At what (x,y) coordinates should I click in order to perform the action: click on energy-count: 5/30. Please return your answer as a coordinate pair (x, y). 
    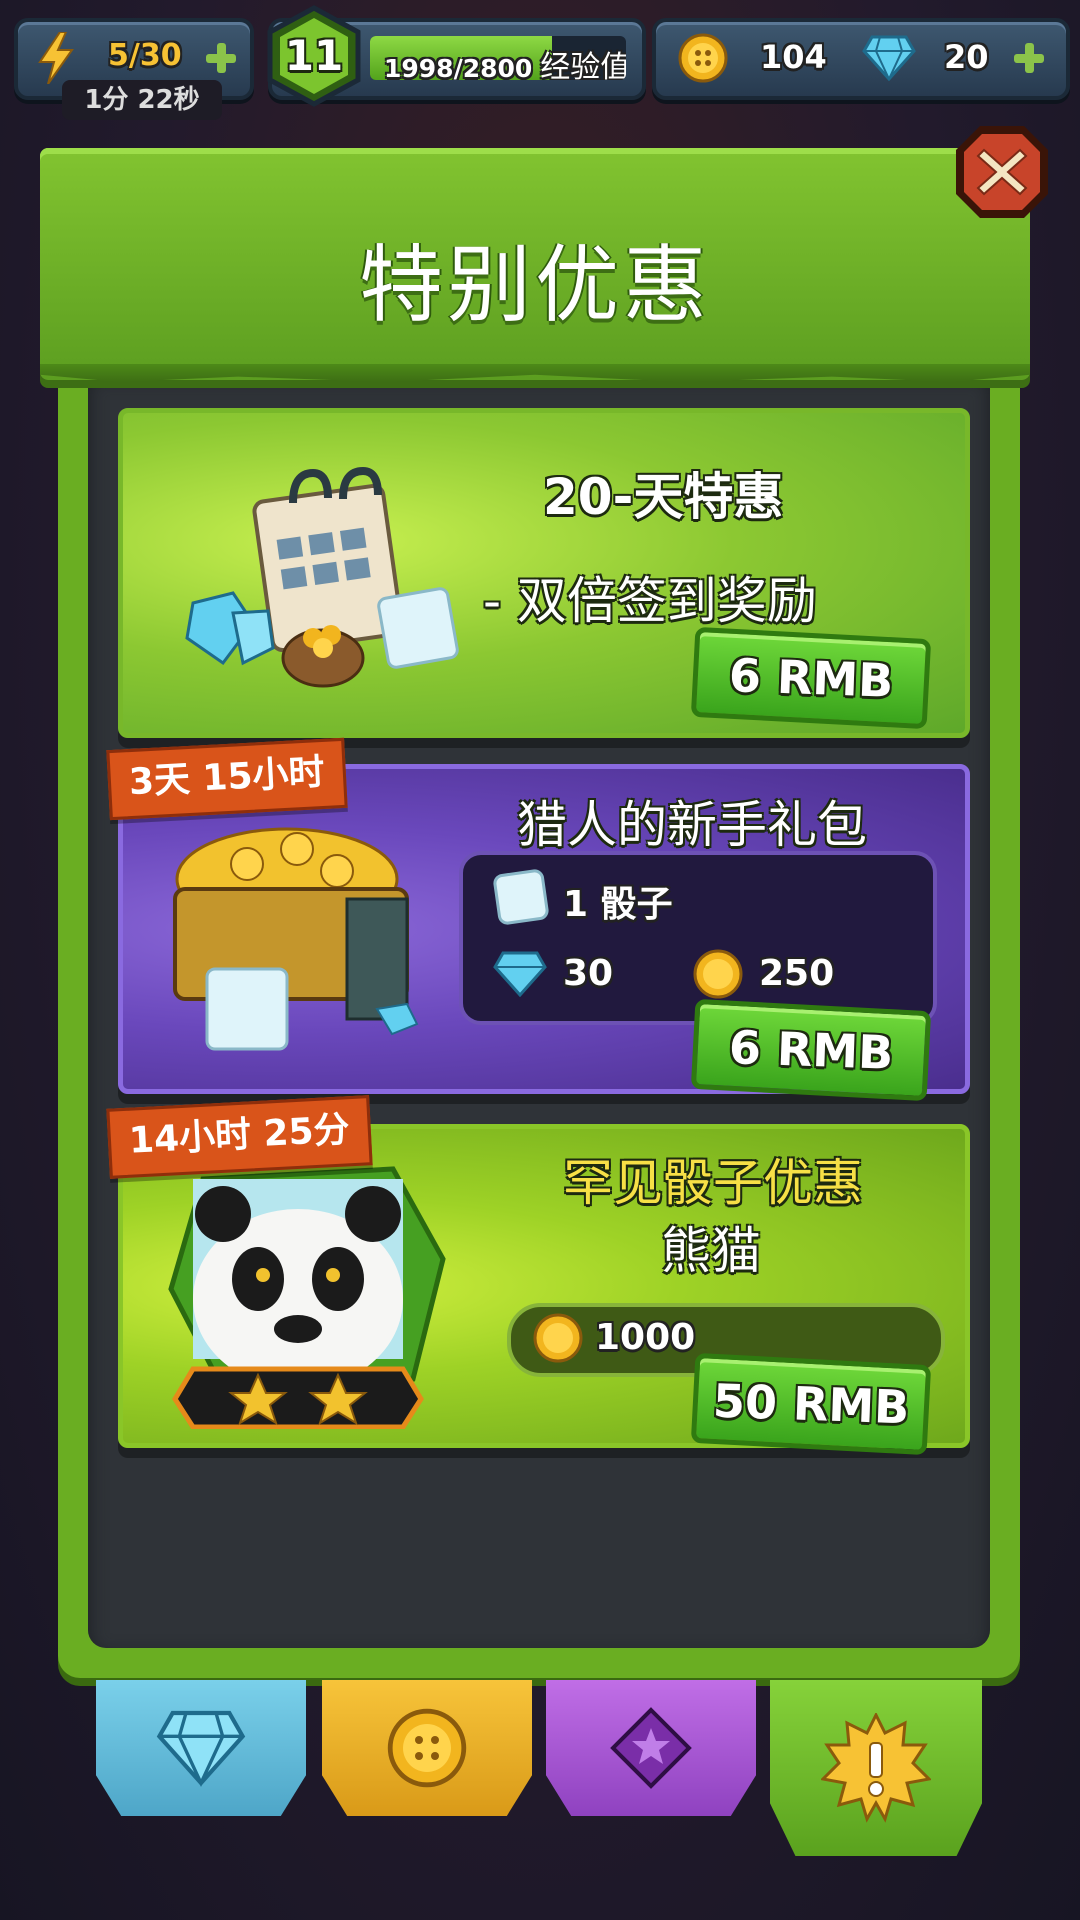
    Looking at the image, I should click on (145, 55).